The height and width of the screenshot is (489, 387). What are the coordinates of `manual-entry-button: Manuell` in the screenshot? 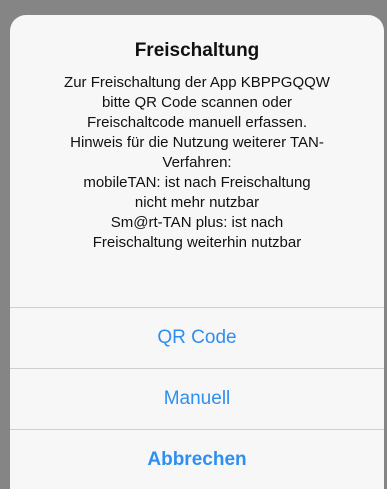 It's located at (197, 399).